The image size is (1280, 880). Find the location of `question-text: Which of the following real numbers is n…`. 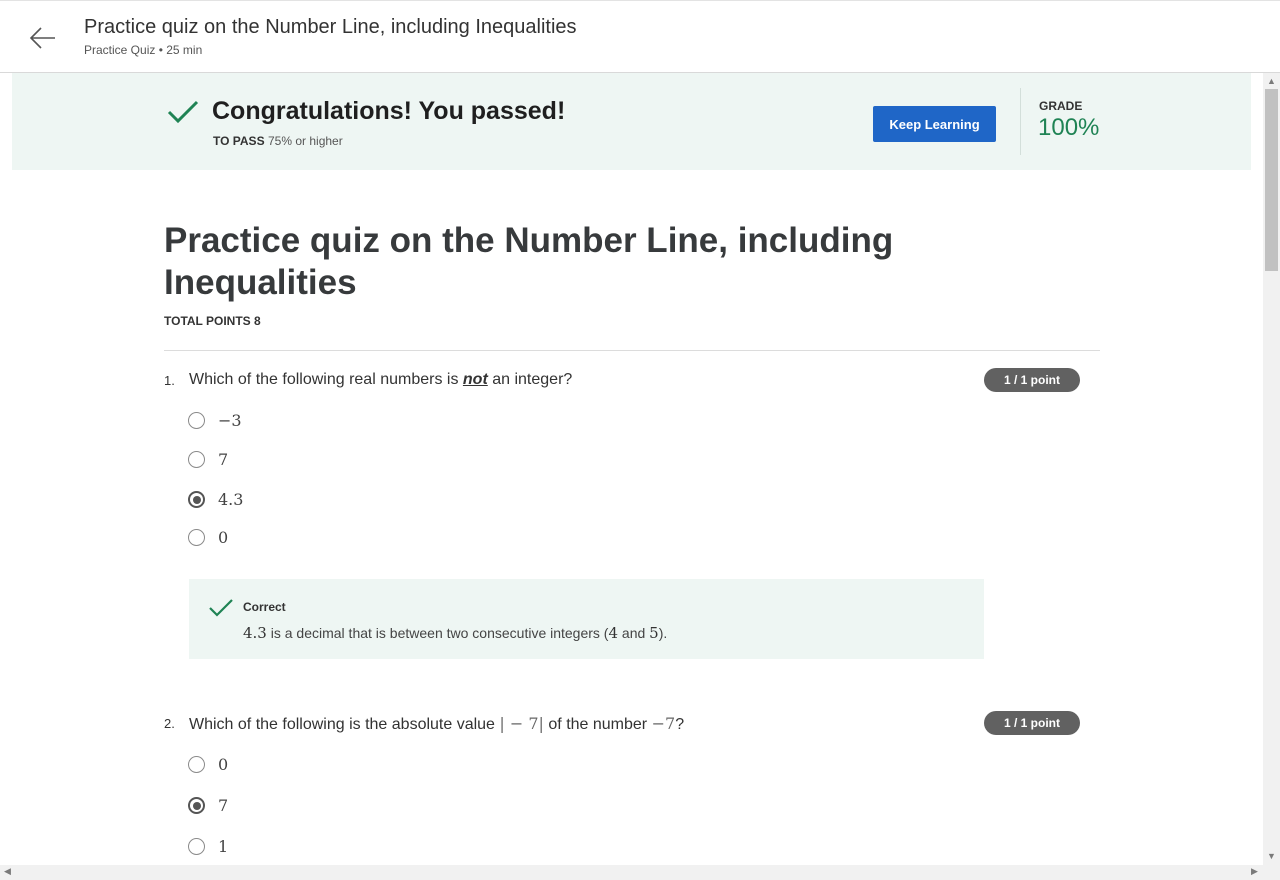

question-text: Which of the following real numbers is n… is located at coordinates (380, 380).